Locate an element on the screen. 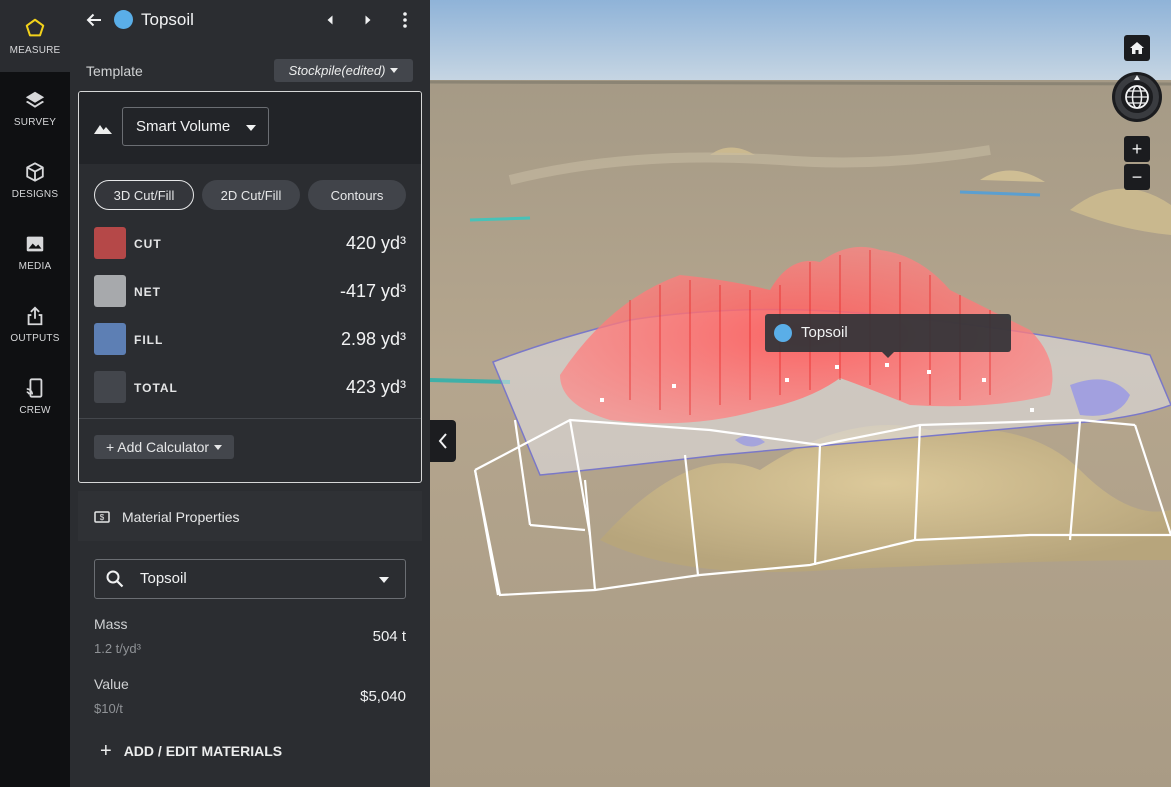  row-value: -417 yd³ is located at coordinates (372, 291).